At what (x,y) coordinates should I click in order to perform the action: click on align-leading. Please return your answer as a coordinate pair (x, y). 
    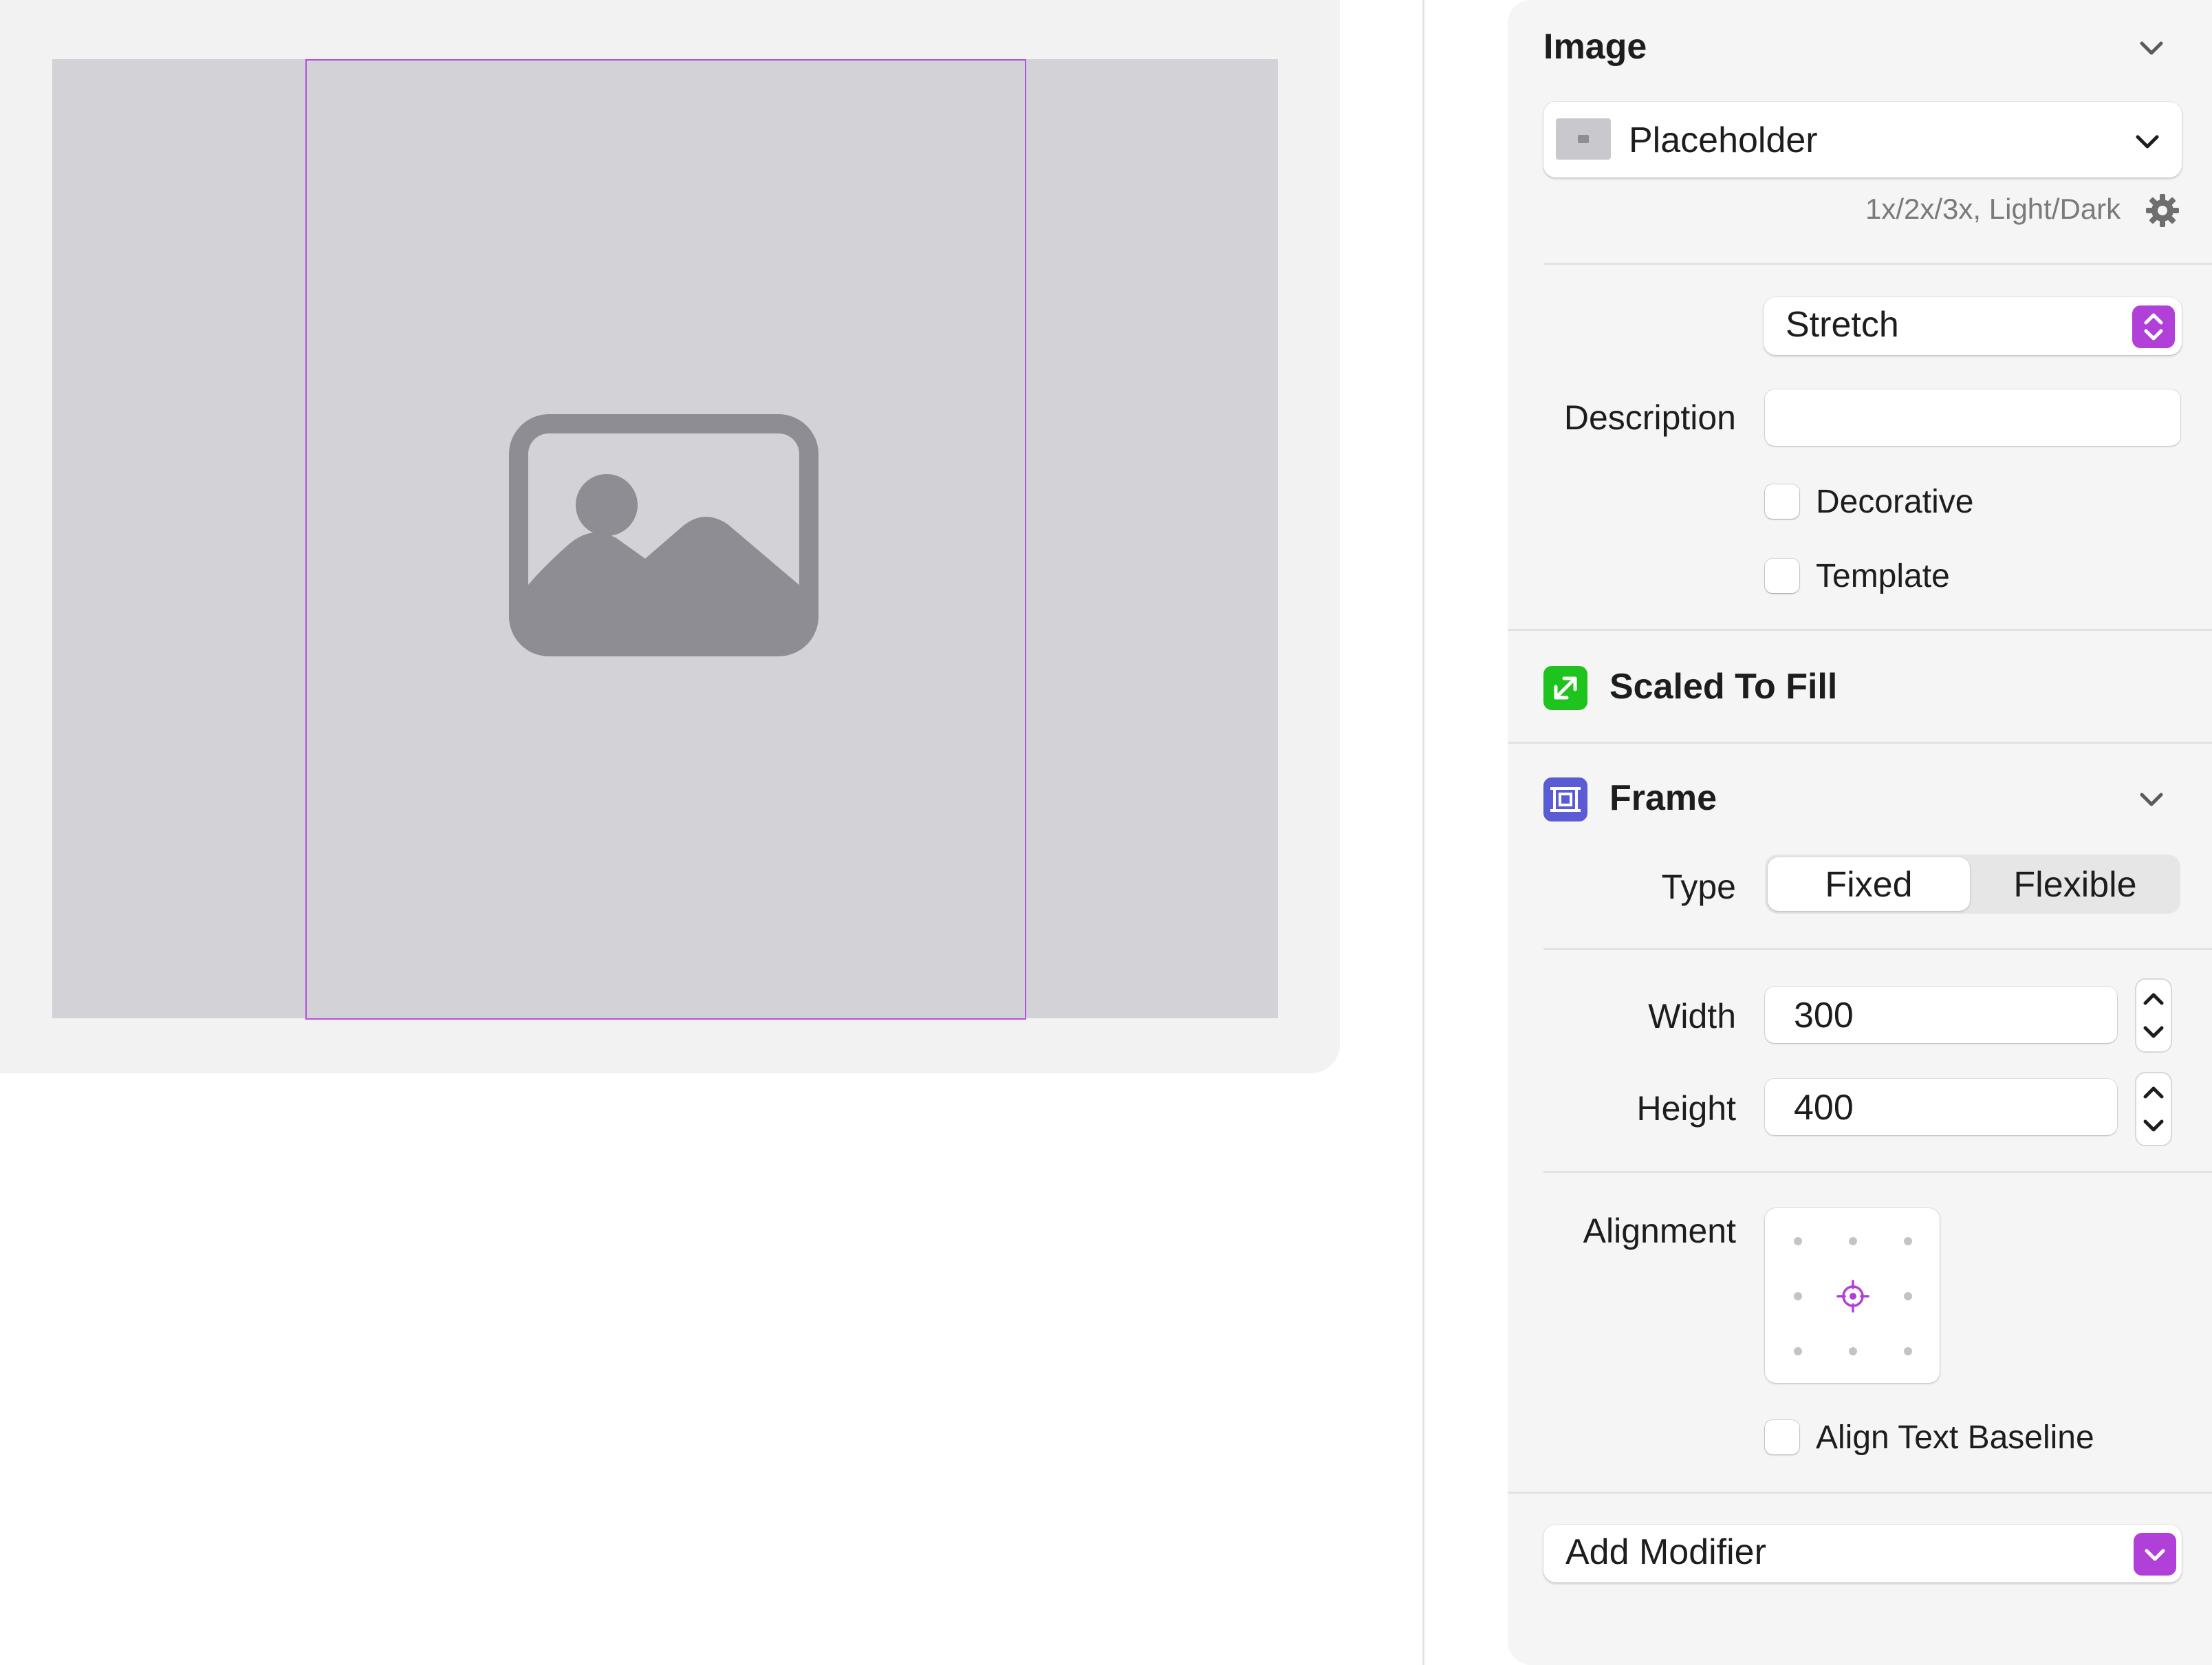
    Looking at the image, I should click on (1798, 1296).